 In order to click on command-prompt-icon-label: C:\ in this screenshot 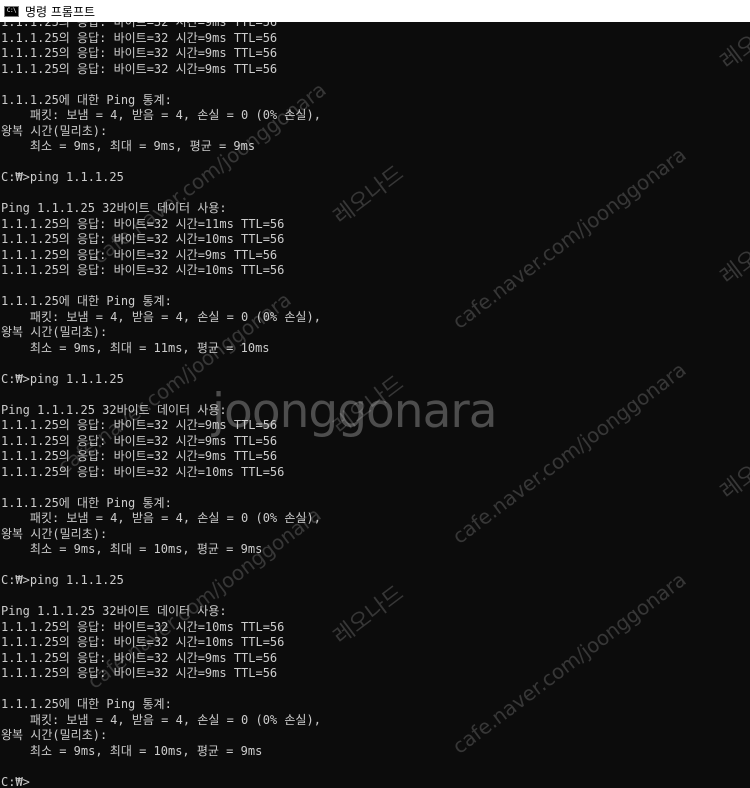, I will do `click(11, 10)`.